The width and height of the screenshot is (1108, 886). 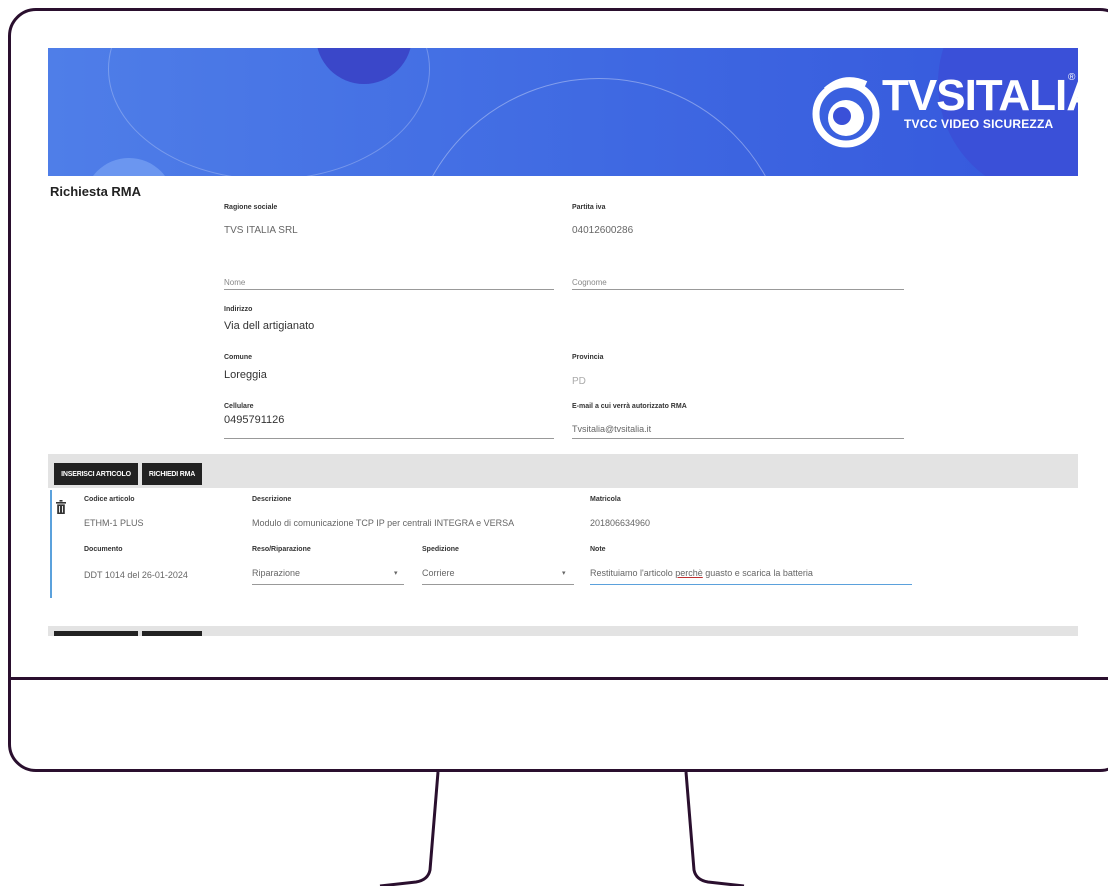 I want to click on trash-icon, so click(x=61, y=507).